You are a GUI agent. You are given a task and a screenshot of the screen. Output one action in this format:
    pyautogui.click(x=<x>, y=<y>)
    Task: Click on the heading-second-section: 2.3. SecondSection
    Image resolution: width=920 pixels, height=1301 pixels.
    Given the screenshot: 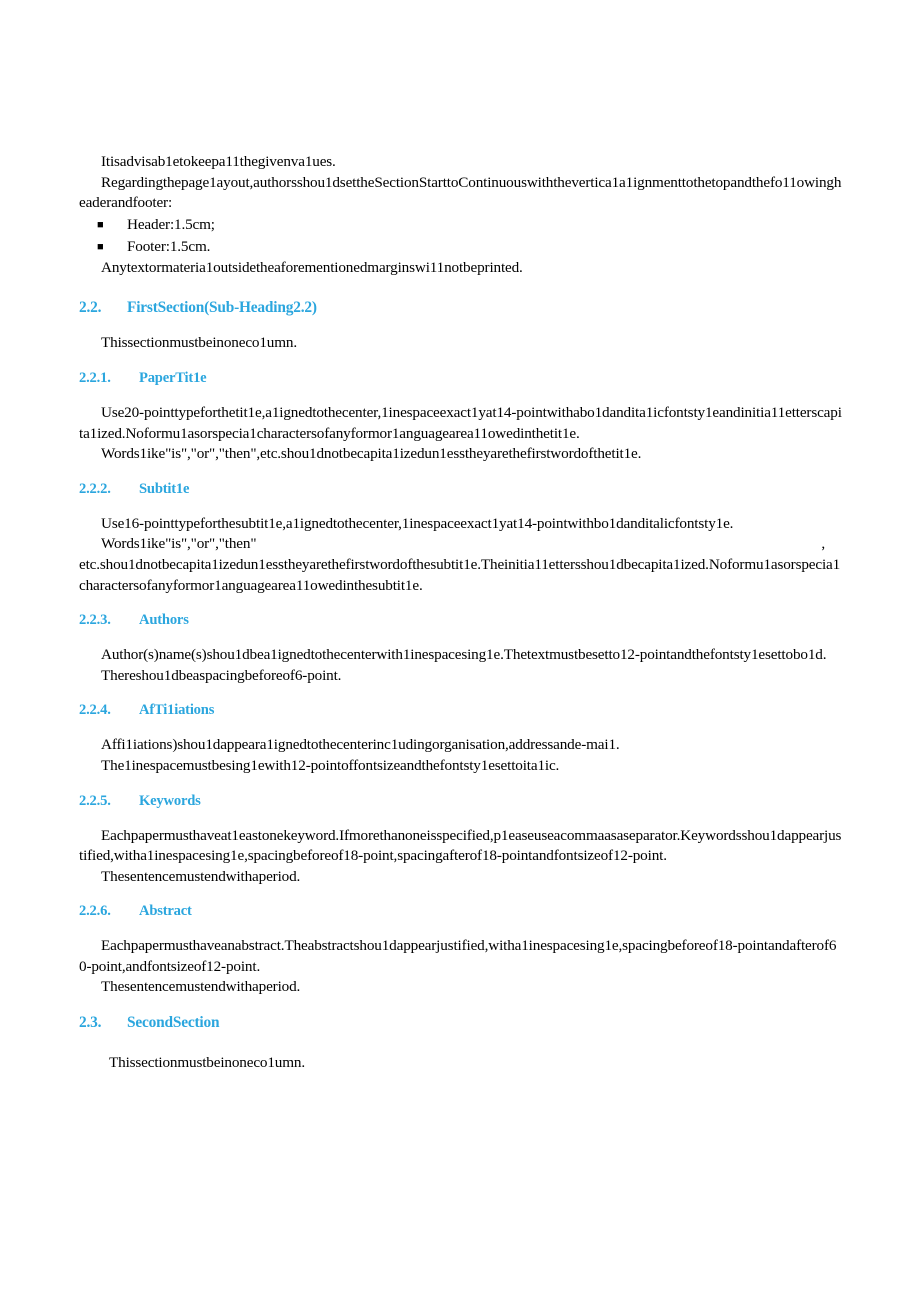 What is the action you would take?
    pyautogui.click(x=461, y=1023)
    